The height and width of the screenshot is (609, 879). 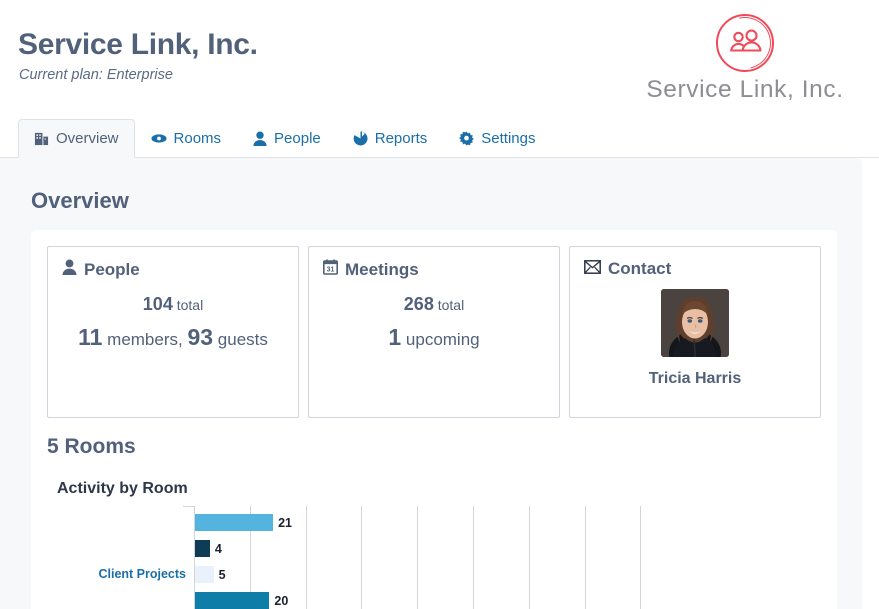 I want to click on chart-bar-row: 5, so click(x=210, y=574).